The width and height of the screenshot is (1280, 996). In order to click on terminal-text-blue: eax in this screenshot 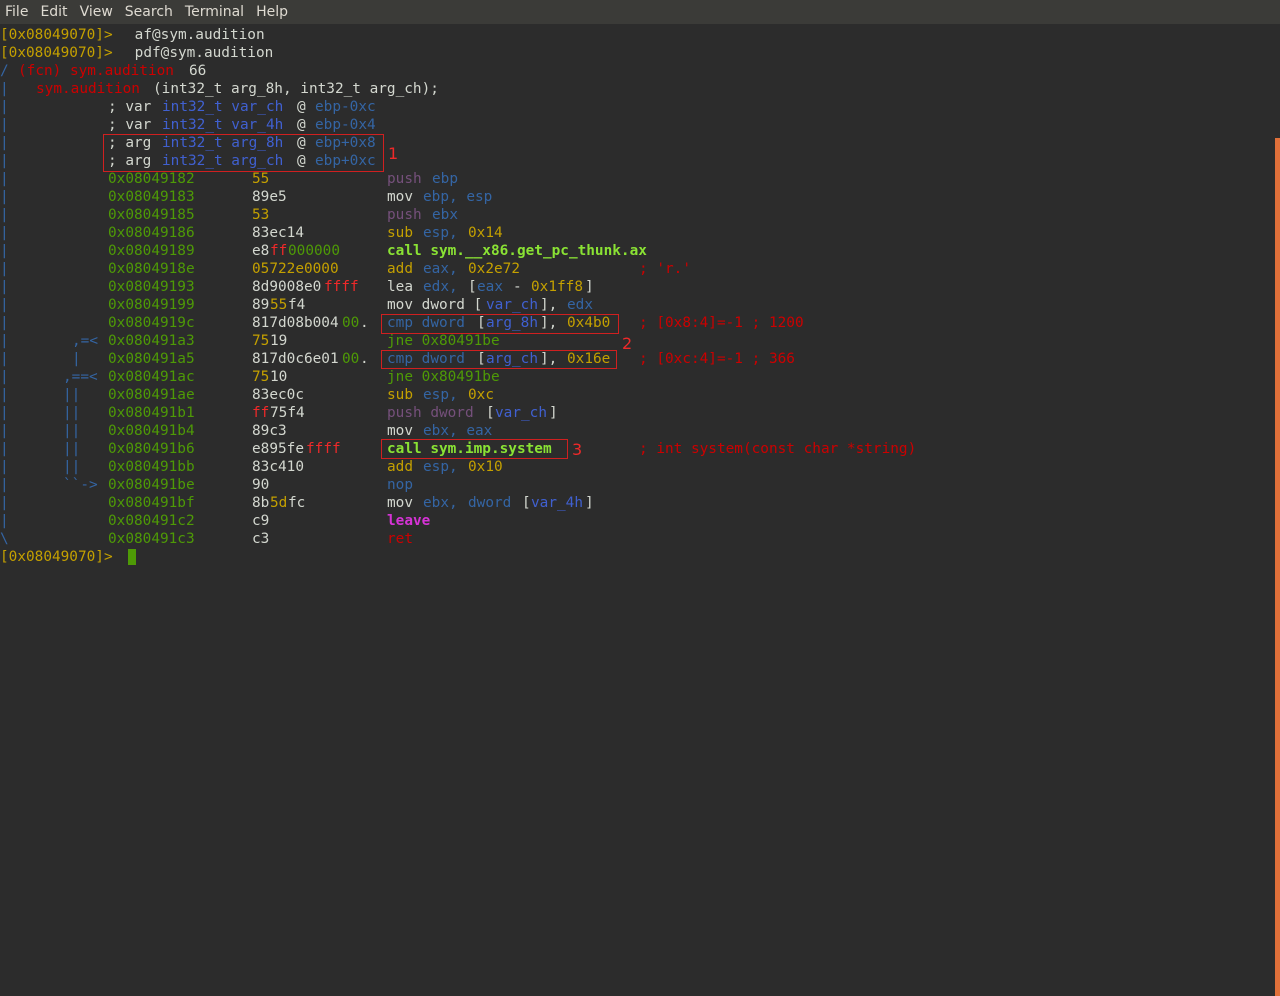, I will do `click(490, 287)`.